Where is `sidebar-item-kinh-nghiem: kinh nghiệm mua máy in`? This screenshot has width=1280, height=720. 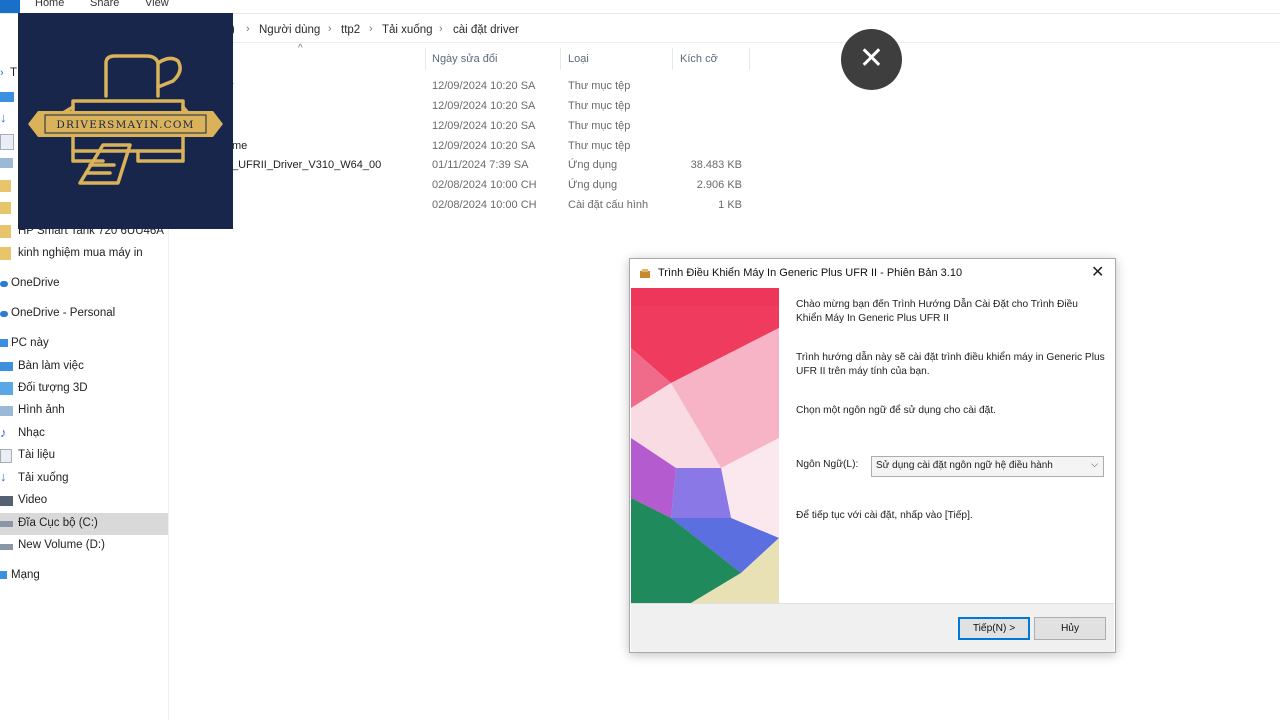 sidebar-item-kinh-nghiem: kinh nghiệm mua máy in is located at coordinates (84, 254).